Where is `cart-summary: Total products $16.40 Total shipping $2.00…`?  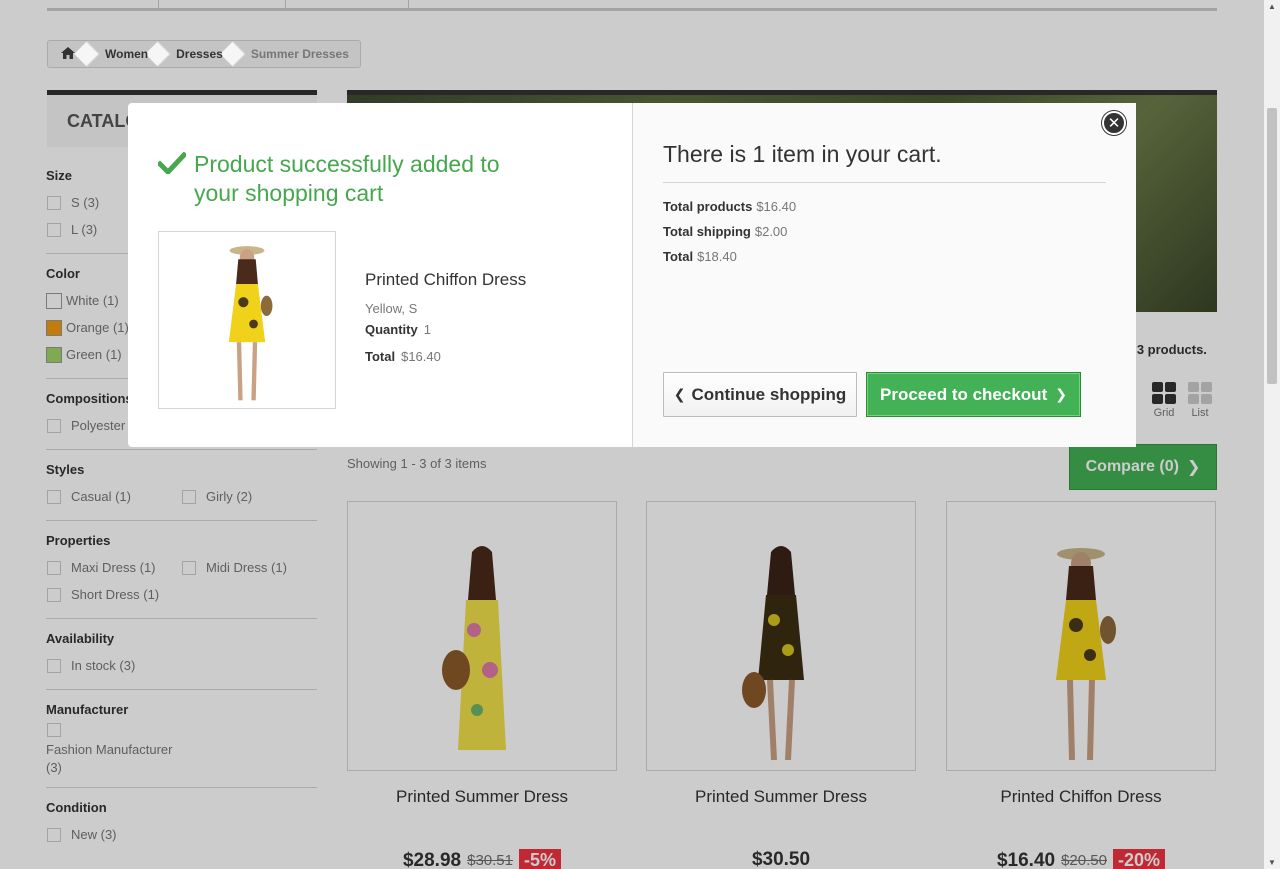
cart-summary: Total products $16.40 Total shipping $2.00… is located at coordinates (884, 231).